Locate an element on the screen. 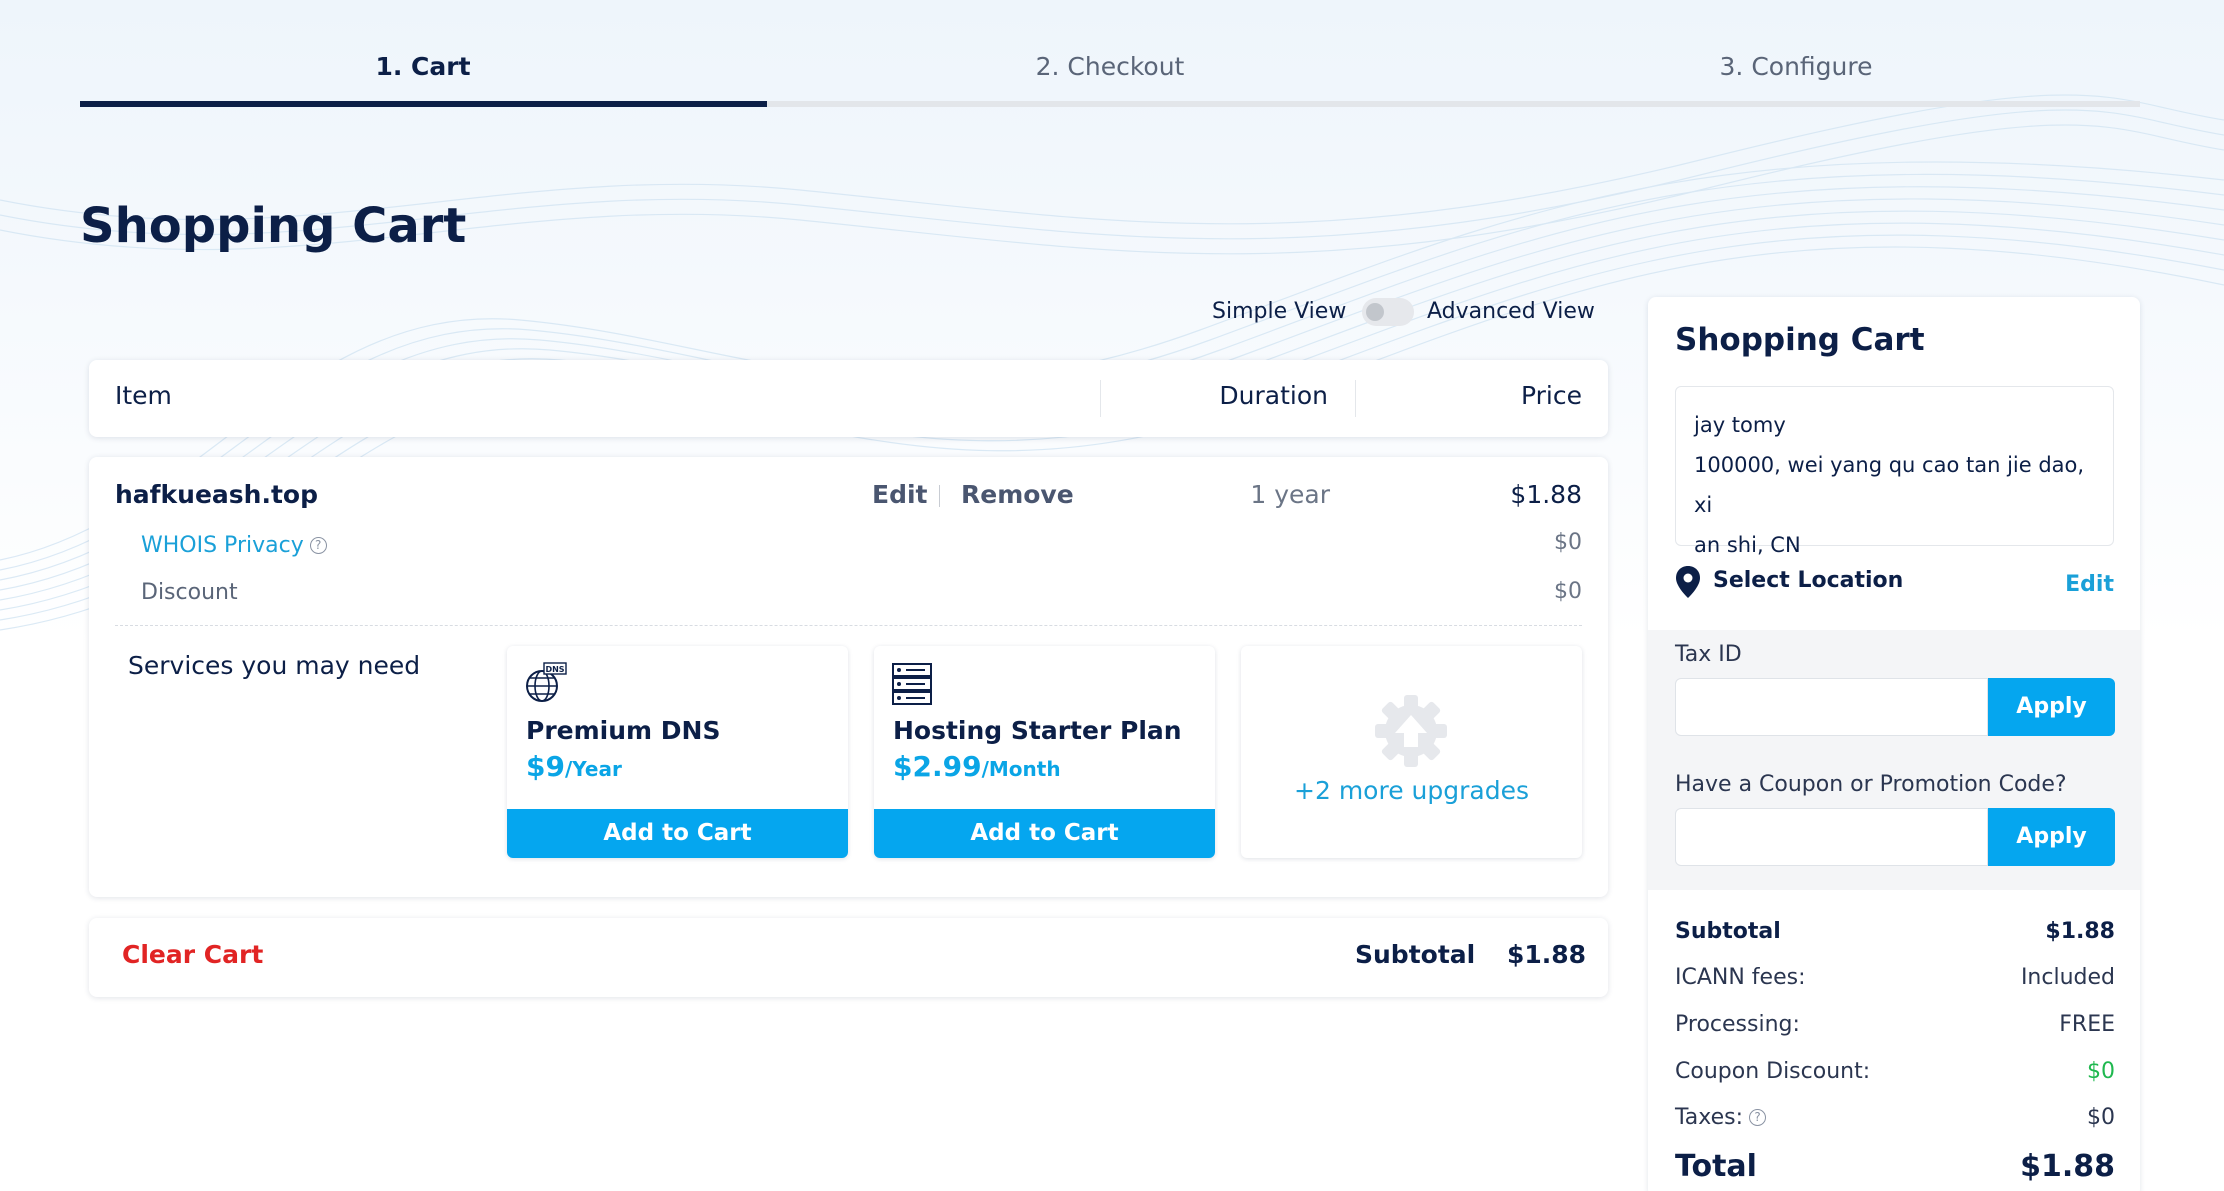 The image size is (2224, 1191). simple-view-label: Simple View is located at coordinates (1279, 311).